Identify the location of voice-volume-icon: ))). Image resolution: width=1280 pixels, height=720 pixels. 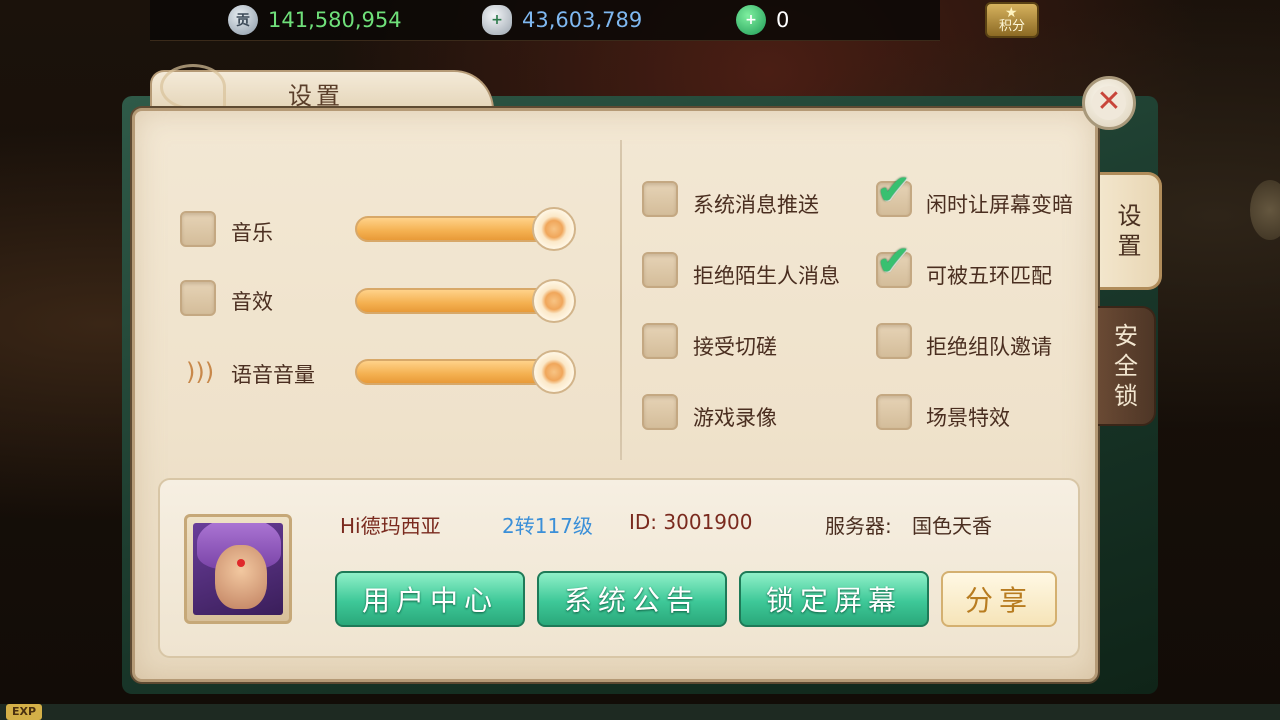
(200, 372).